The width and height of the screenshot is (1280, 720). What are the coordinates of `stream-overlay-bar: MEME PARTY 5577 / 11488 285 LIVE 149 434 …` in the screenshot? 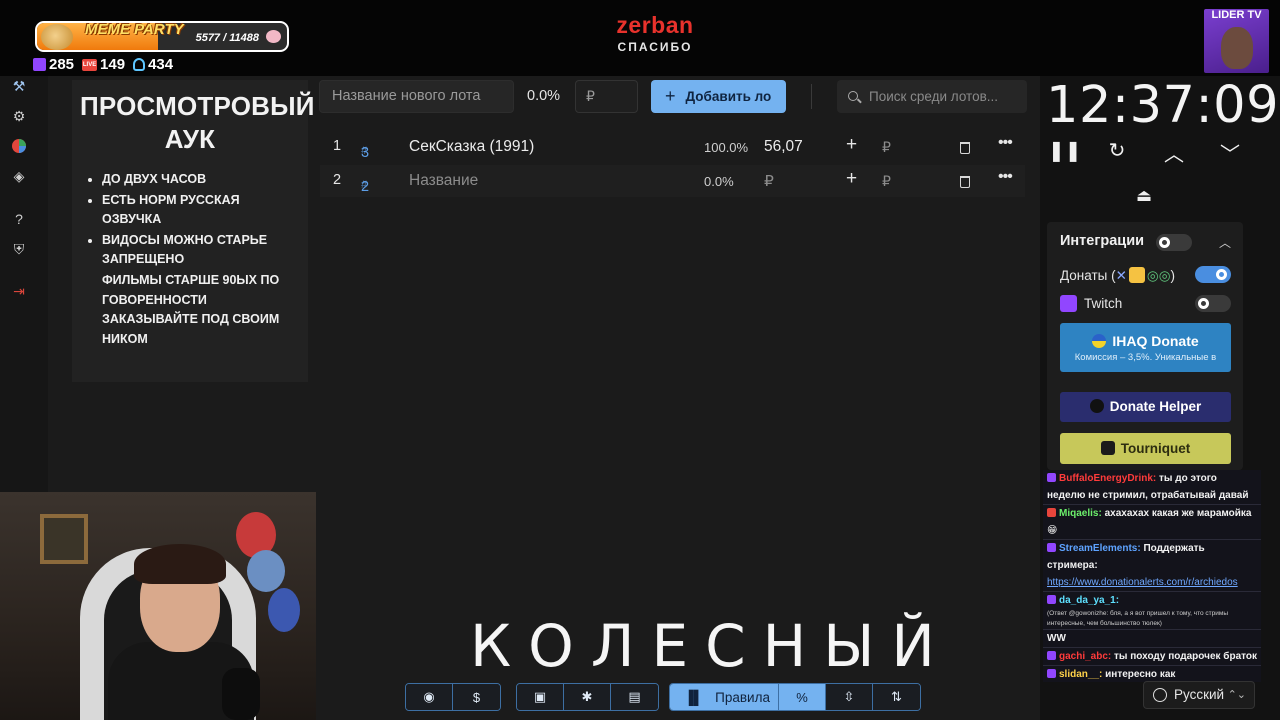 It's located at (640, 38).